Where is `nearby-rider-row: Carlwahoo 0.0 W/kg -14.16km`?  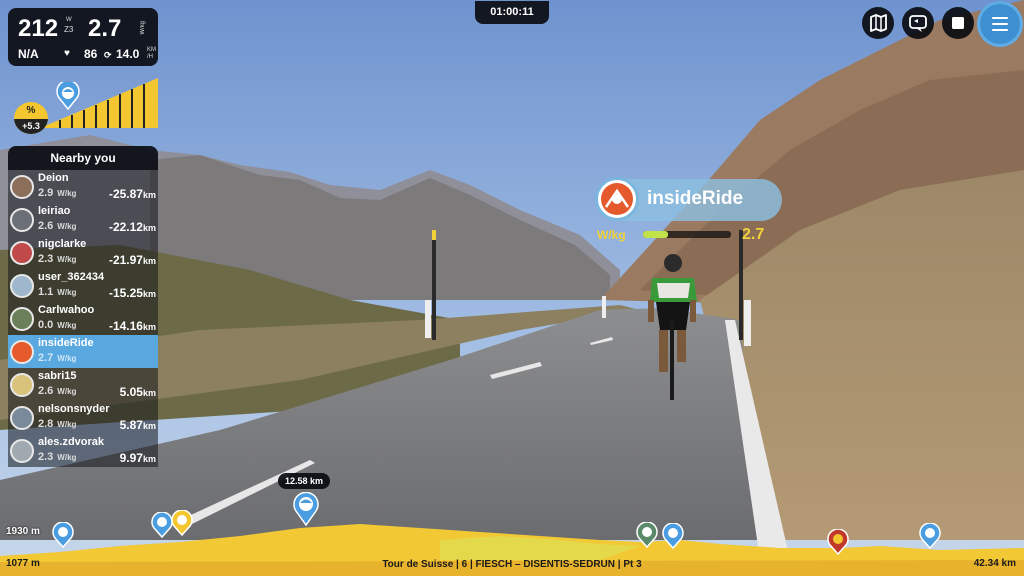
nearby-rider-row: Carlwahoo 0.0 W/kg -14.16km is located at coordinates (83, 318).